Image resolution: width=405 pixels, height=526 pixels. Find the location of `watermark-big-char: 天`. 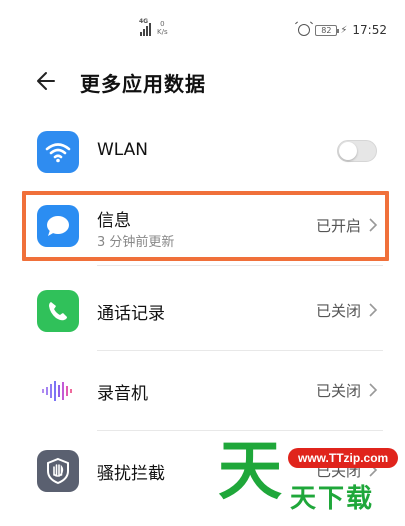

watermark-big-char: 天 is located at coordinates (250, 472).